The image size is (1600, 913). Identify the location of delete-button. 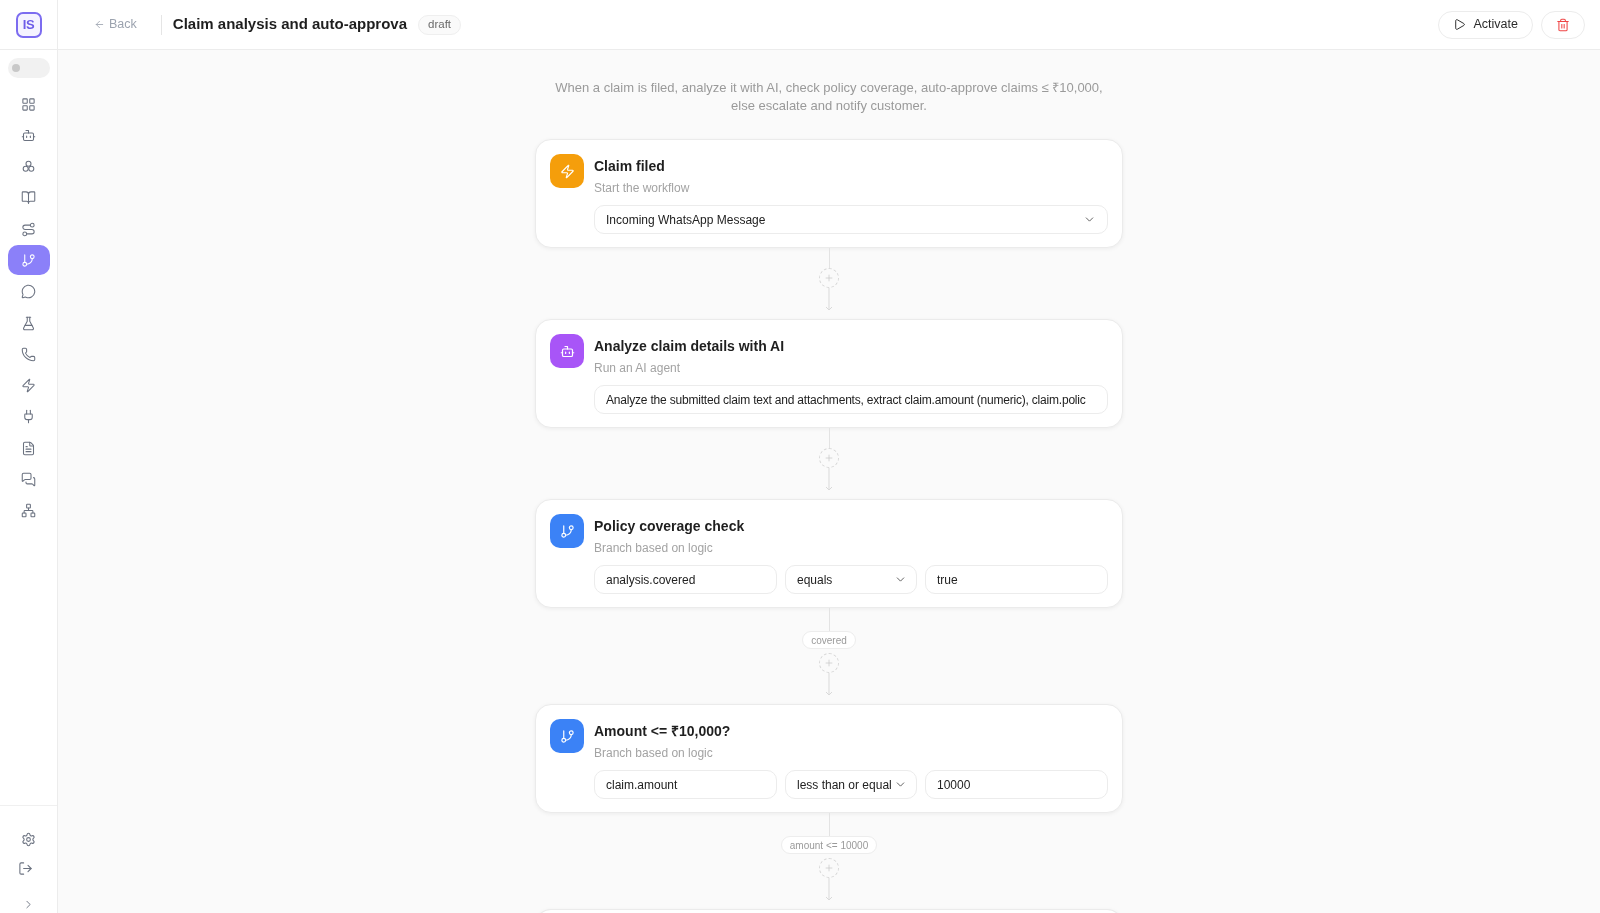
(1563, 24).